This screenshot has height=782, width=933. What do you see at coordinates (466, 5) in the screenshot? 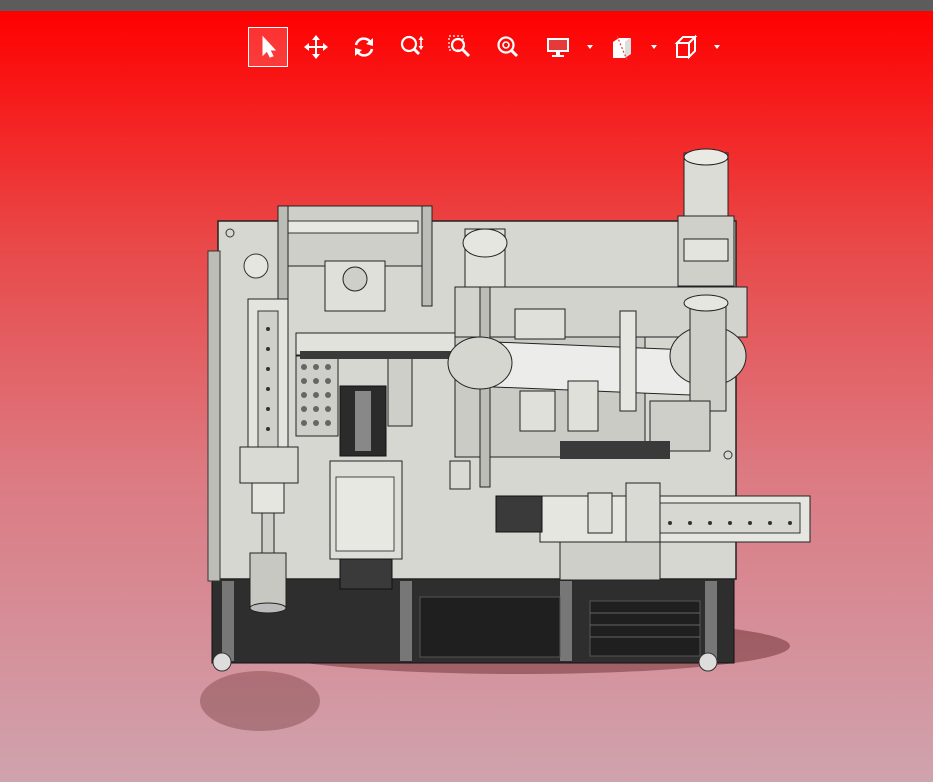
I see `top-strip` at bounding box center [466, 5].